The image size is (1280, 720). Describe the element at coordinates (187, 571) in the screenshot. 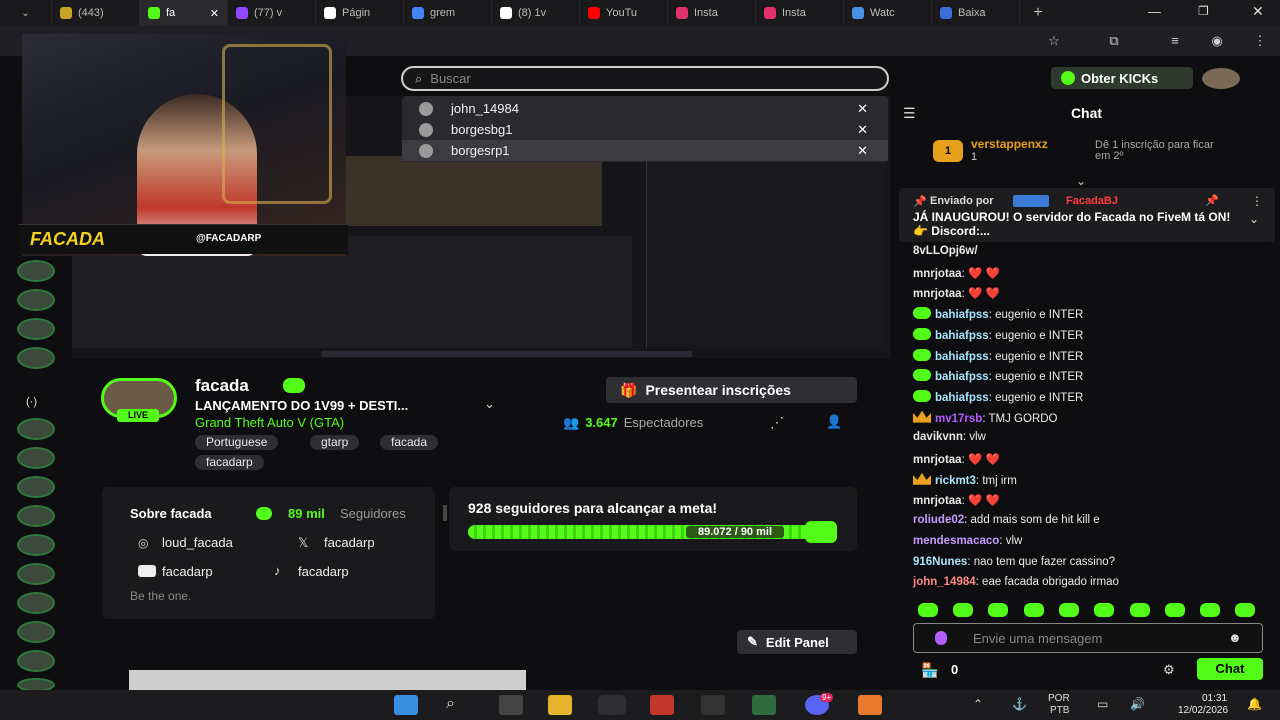

I see `youtube-link: facadarp` at that location.